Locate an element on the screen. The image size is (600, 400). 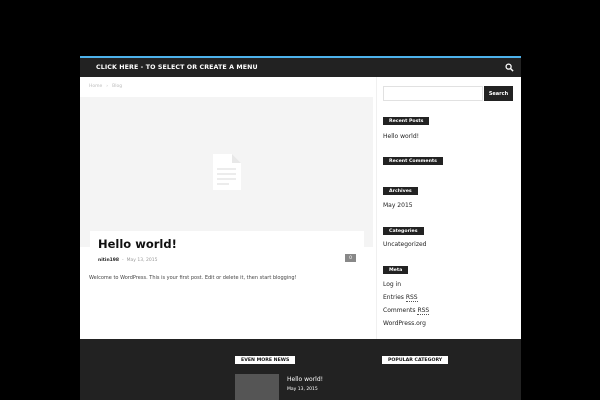
comment-count-badge: 0 is located at coordinates (350, 258).